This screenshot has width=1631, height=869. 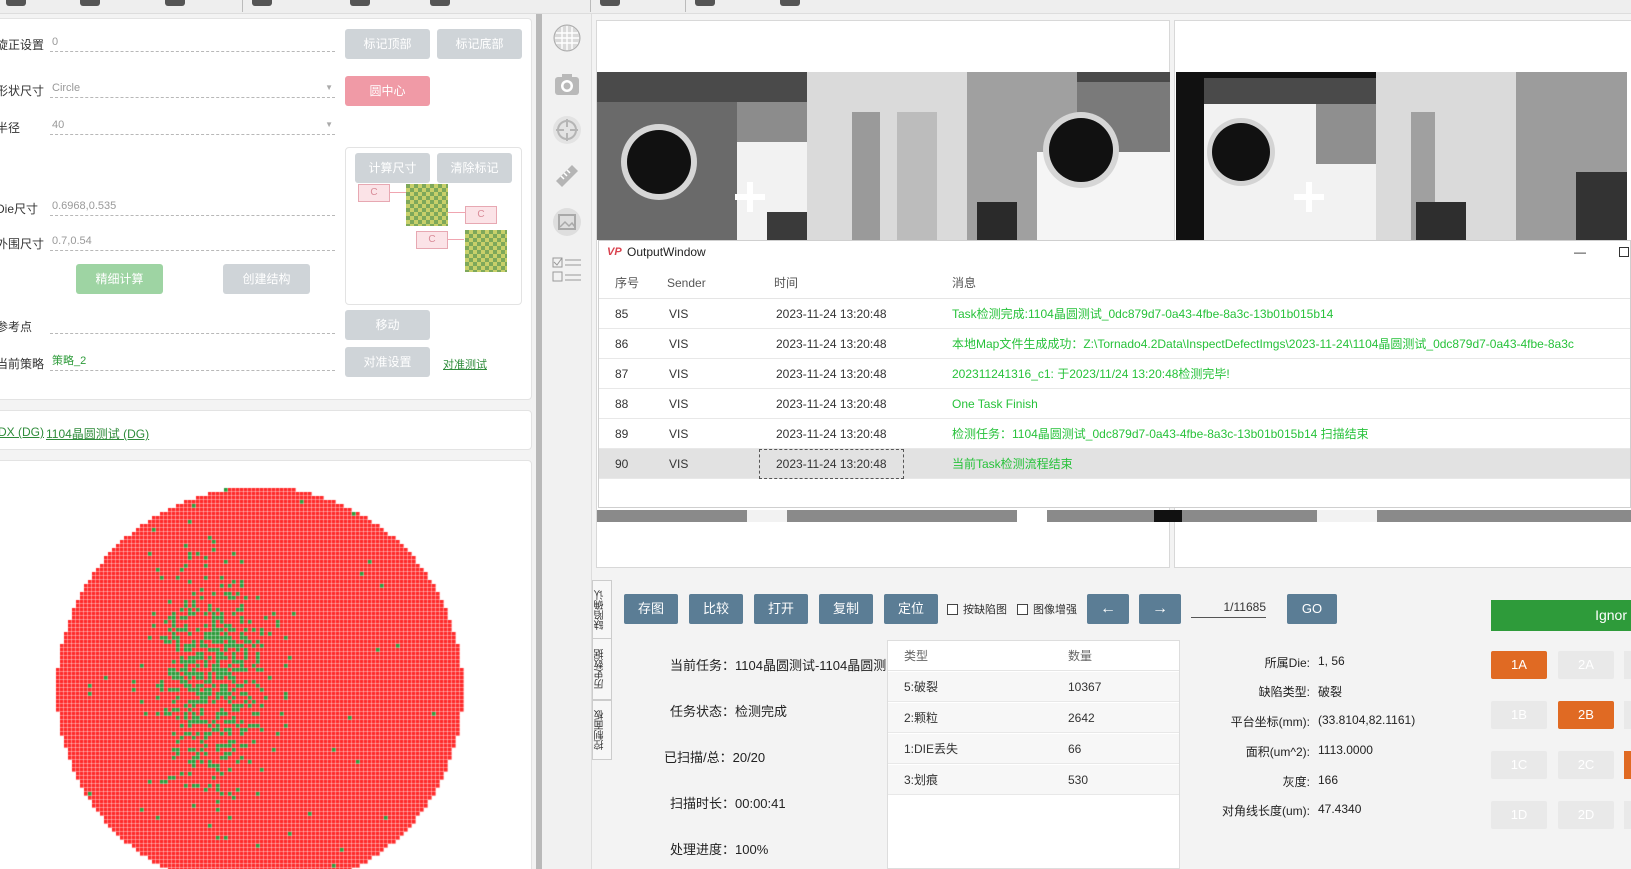 What do you see at coordinates (1022, 609) in the screenshot?
I see `enhance-checkbox` at bounding box center [1022, 609].